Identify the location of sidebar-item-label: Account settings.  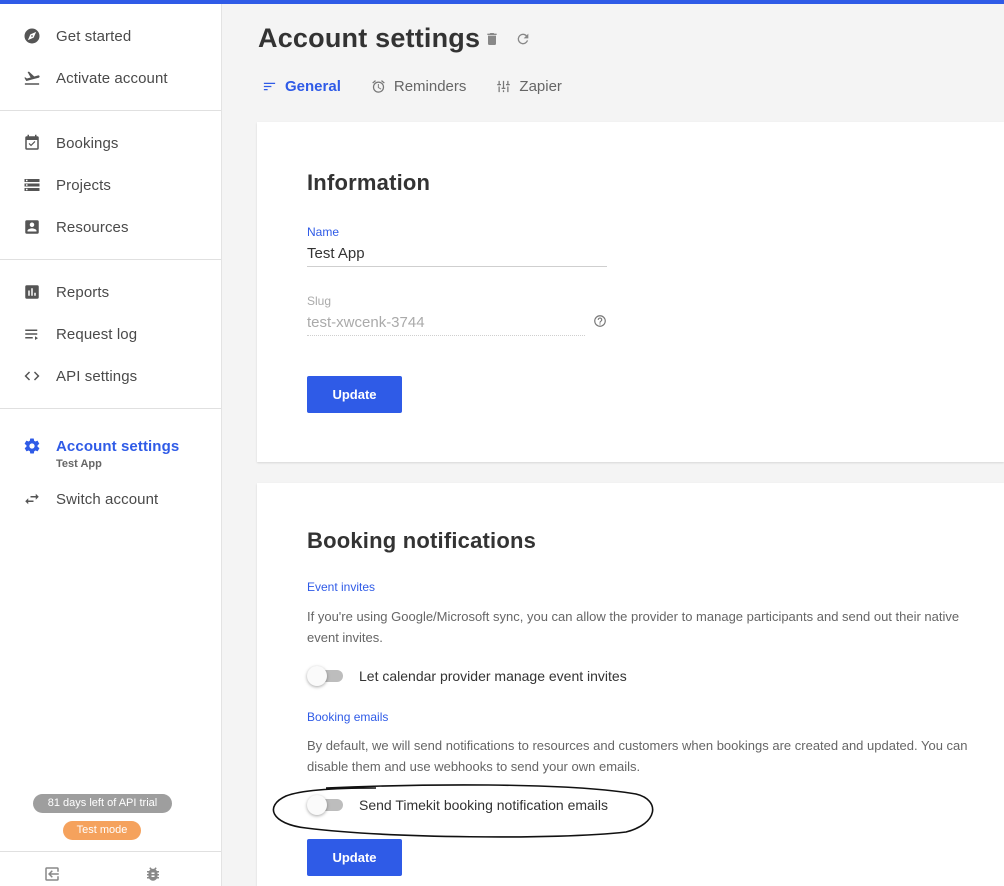
(118, 446).